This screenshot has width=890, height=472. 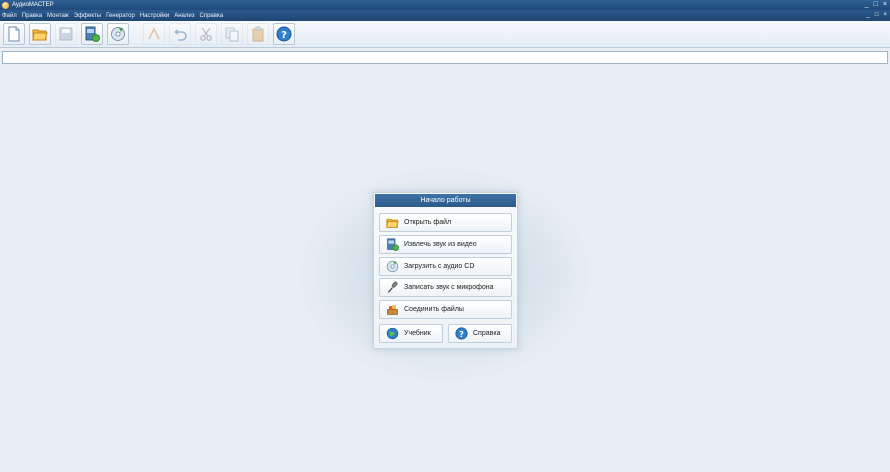 I want to click on globe-icon, so click(x=392, y=333).